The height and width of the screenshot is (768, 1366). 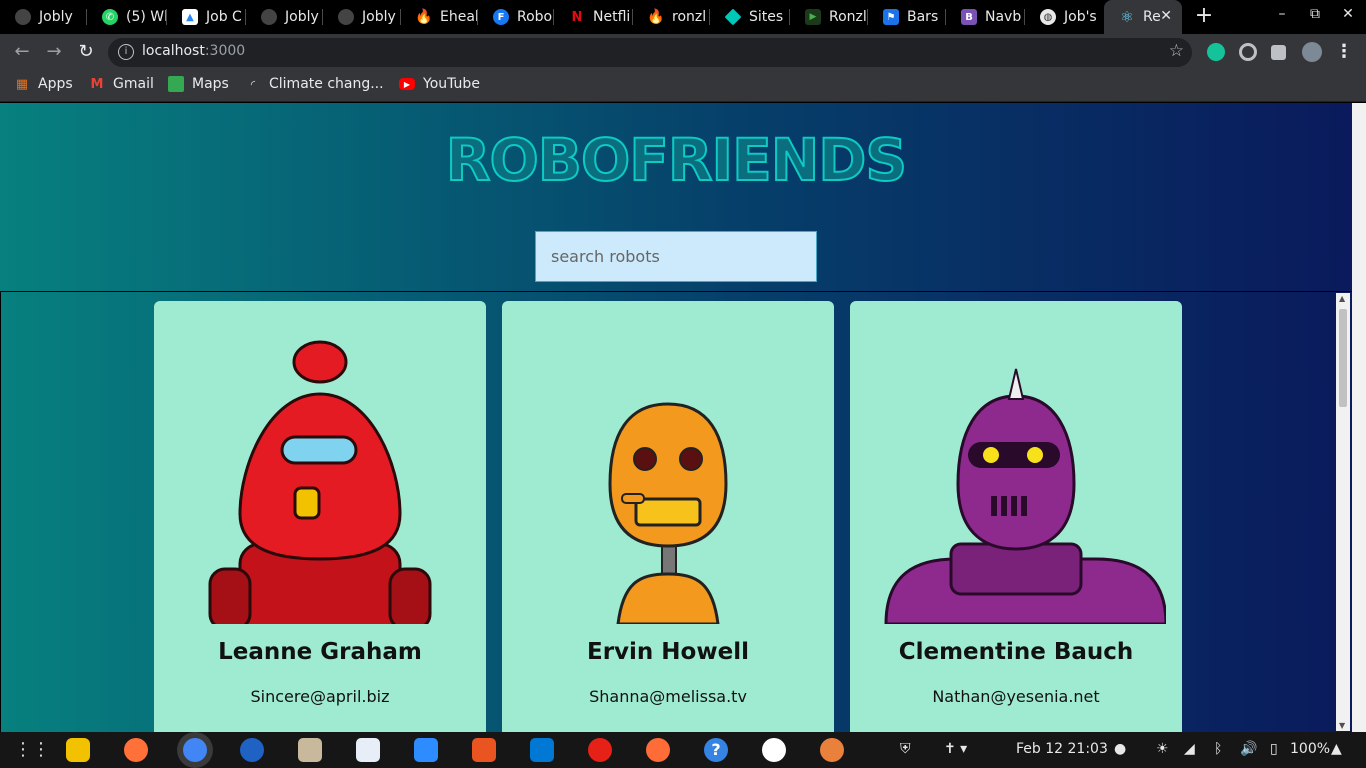 I want to click on reload-button: ↻, so click(x=86, y=52).